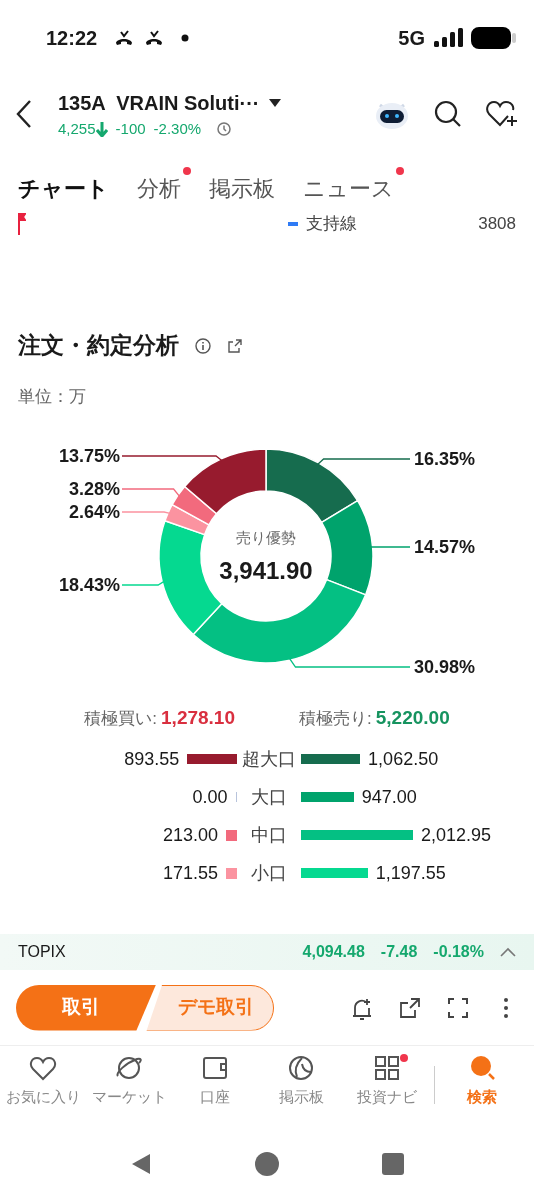  What do you see at coordinates (301, 1068) in the screenshot?
I see `board-icon` at bounding box center [301, 1068].